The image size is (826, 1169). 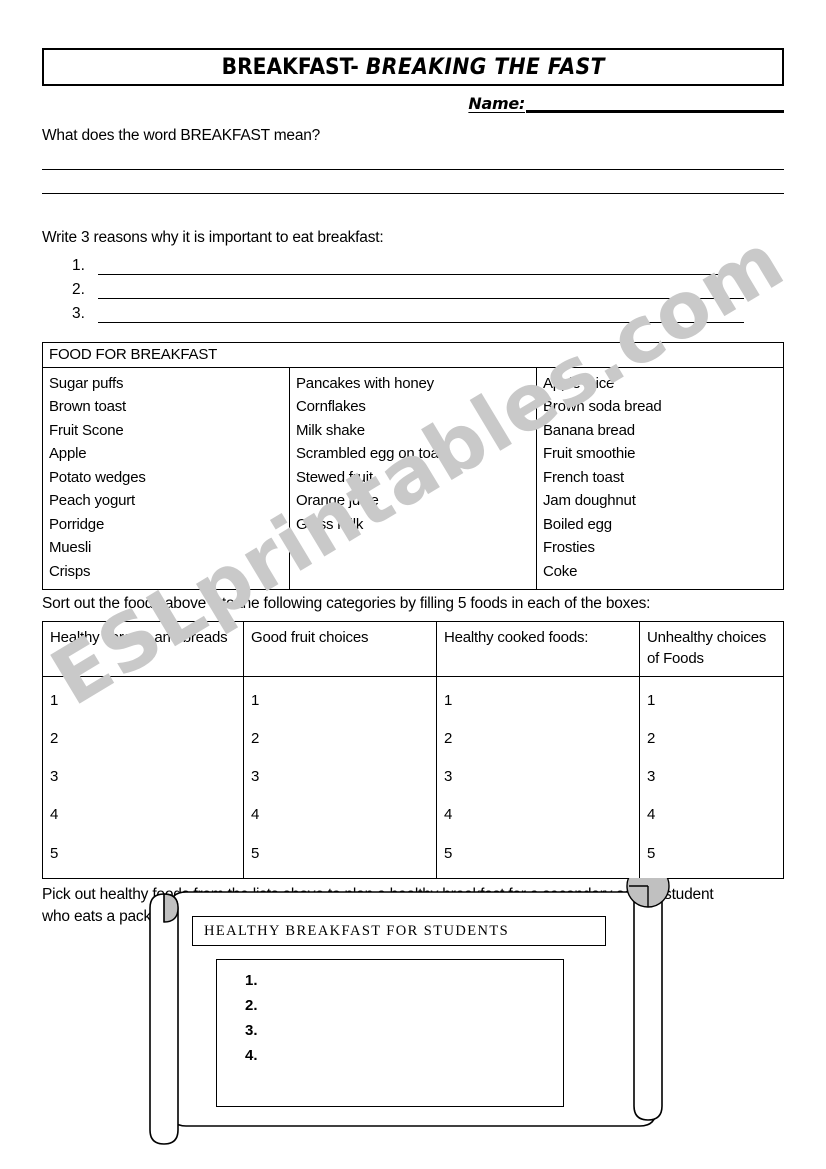 I want to click on title-emphasis: BREAKING THE FAST, so click(x=485, y=67).